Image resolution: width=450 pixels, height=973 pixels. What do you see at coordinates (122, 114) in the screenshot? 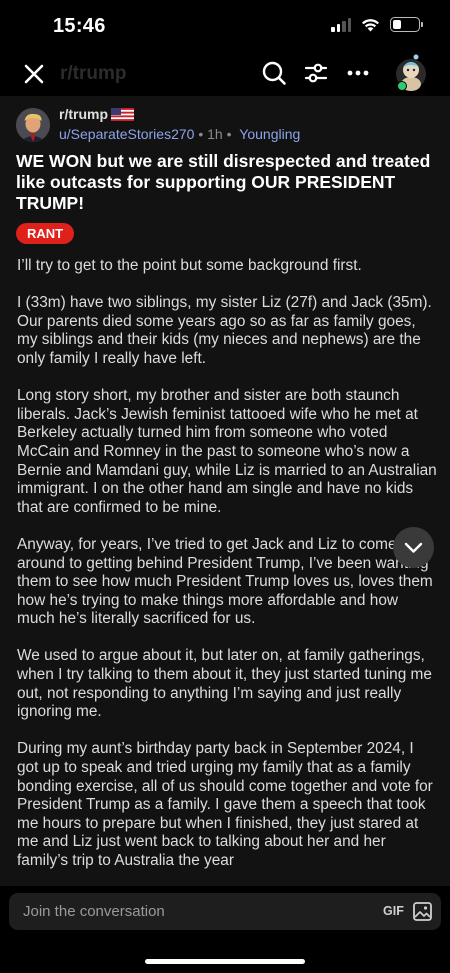
I see `us-flag-icon` at bounding box center [122, 114].